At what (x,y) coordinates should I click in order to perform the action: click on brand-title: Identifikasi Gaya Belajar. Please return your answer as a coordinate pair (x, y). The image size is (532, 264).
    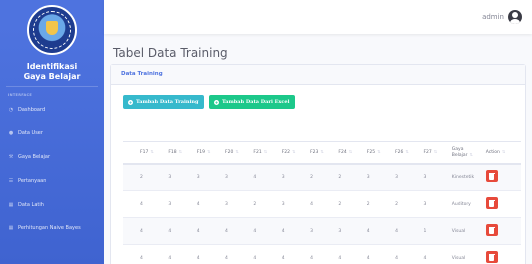
    Looking at the image, I should click on (52, 72).